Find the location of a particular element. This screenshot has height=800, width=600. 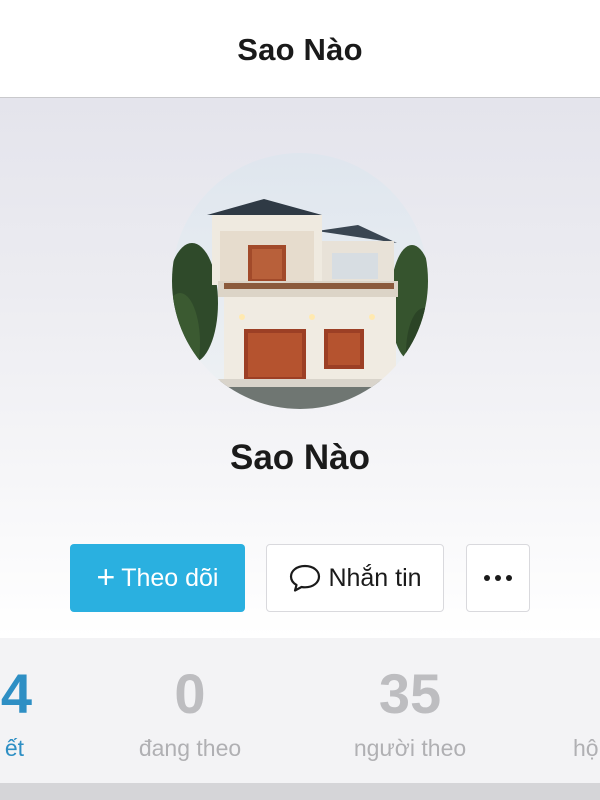

page-title: Sao Nào is located at coordinates (300, 49).